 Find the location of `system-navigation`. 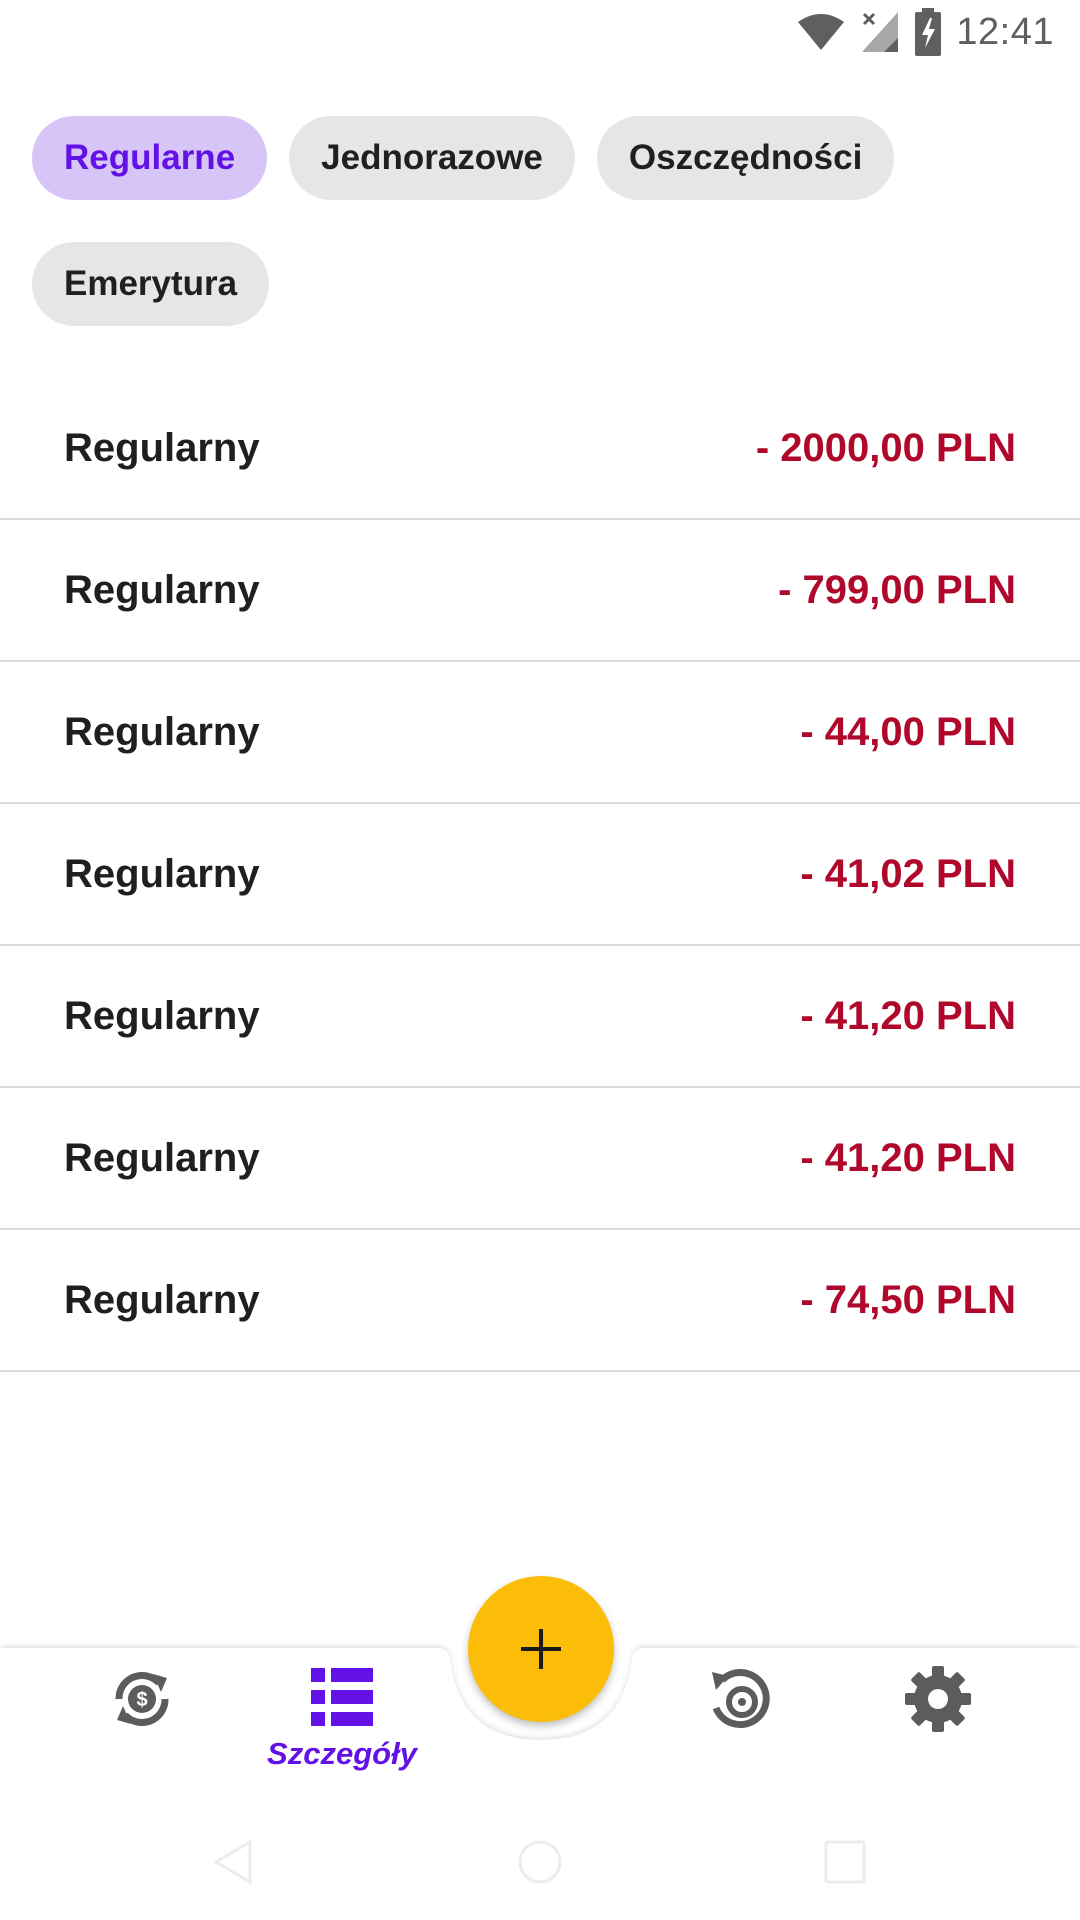

system-navigation is located at coordinates (540, 1868).